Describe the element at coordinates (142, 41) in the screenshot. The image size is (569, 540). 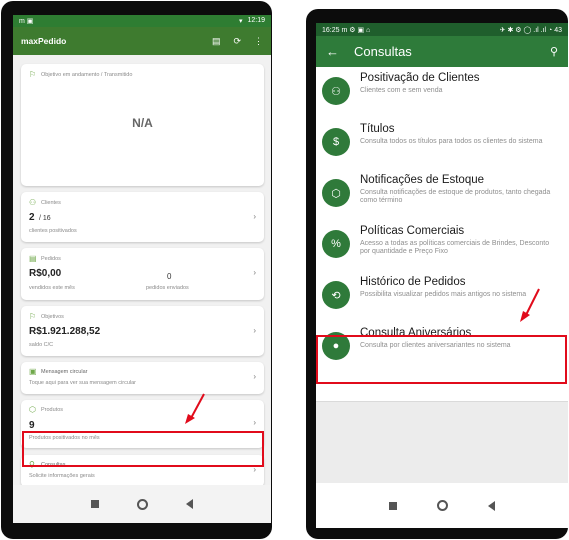
I see `app-bar: maxPedido ▤ ⟳ ⋮` at that location.